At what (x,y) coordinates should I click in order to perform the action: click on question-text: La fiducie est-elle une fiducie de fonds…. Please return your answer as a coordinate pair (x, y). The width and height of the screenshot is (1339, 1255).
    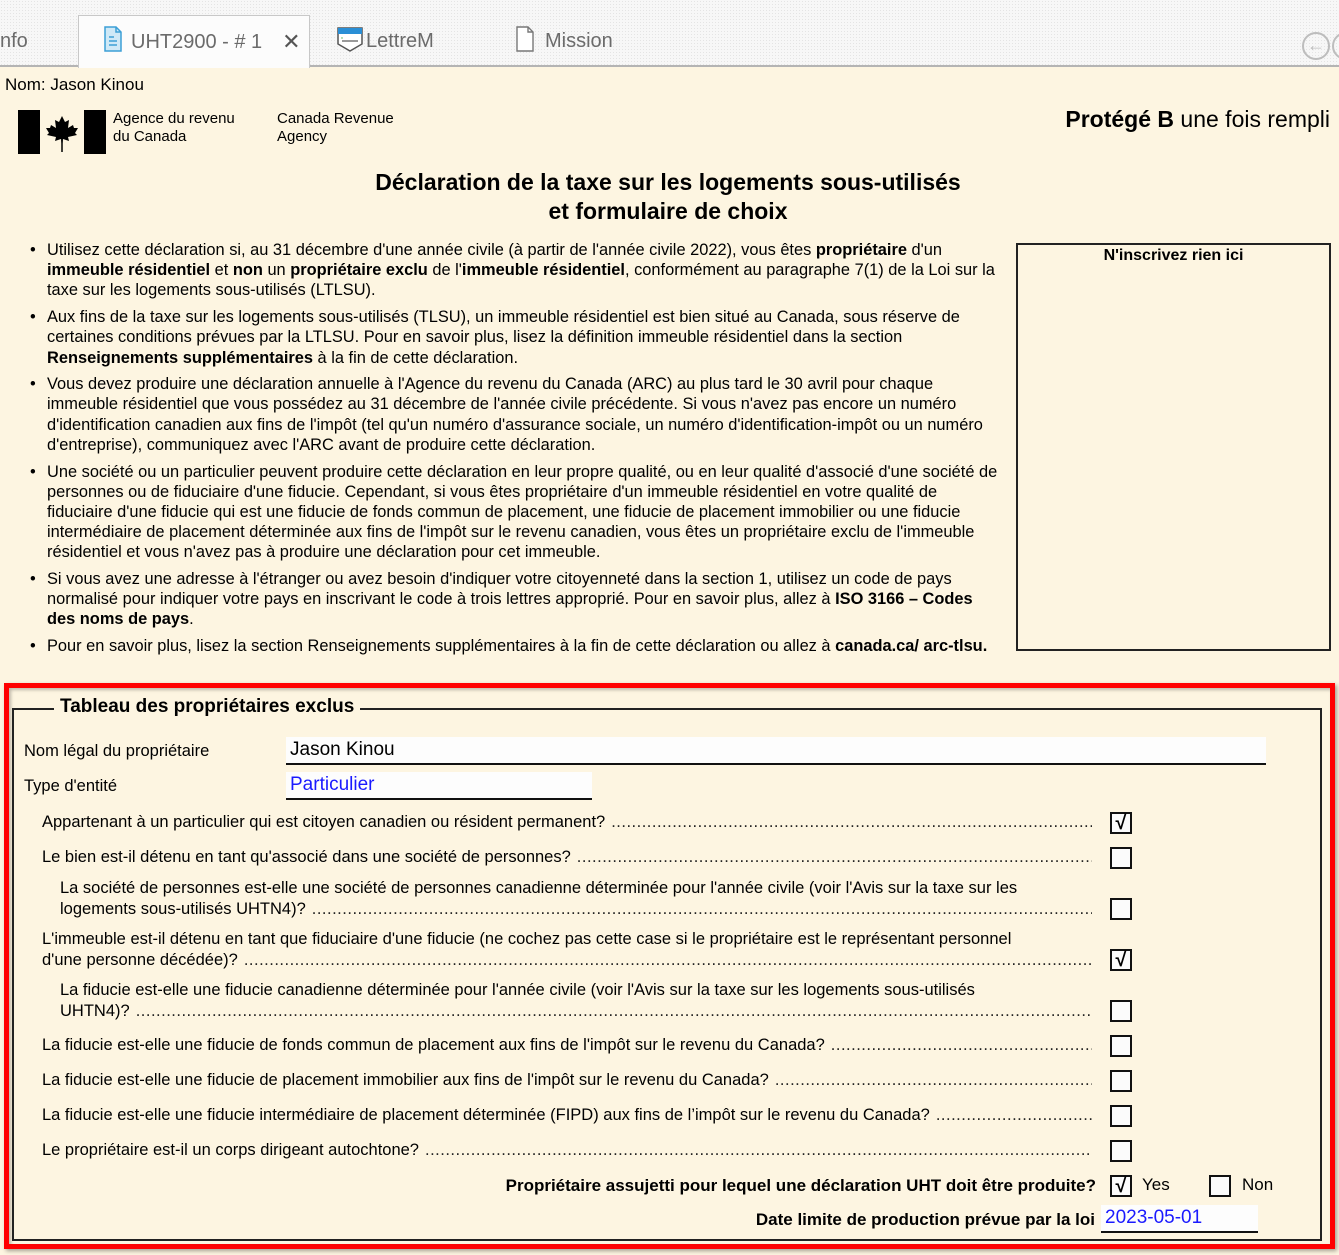
    Looking at the image, I should click on (433, 1045).